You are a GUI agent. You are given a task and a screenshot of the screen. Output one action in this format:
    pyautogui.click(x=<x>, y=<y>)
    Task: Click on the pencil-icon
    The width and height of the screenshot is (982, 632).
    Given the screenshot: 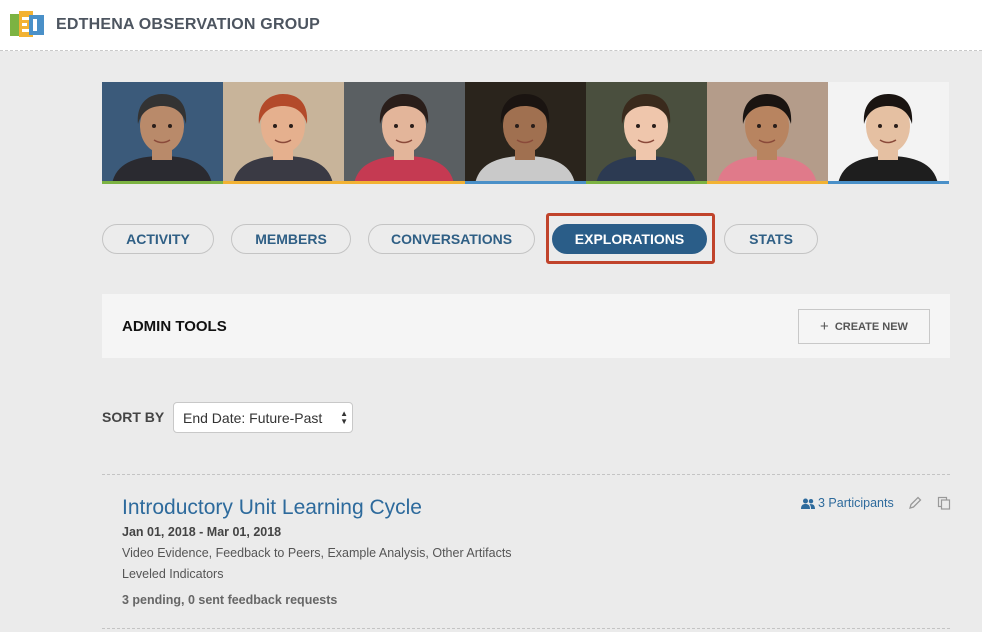 What is the action you would take?
    pyautogui.click(x=915, y=503)
    